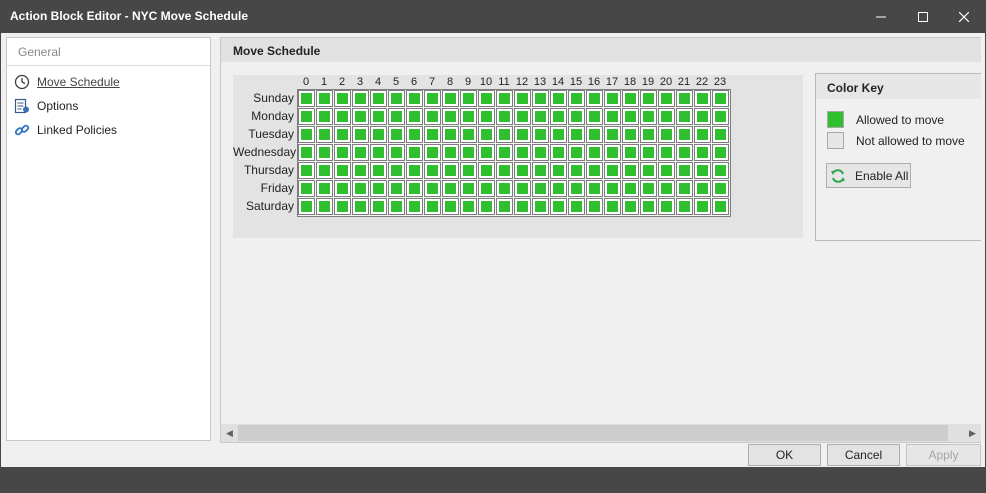 The image size is (986, 493). Describe the element at coordinates (964, 16) in the screenshot. I see `close-button` at that location.